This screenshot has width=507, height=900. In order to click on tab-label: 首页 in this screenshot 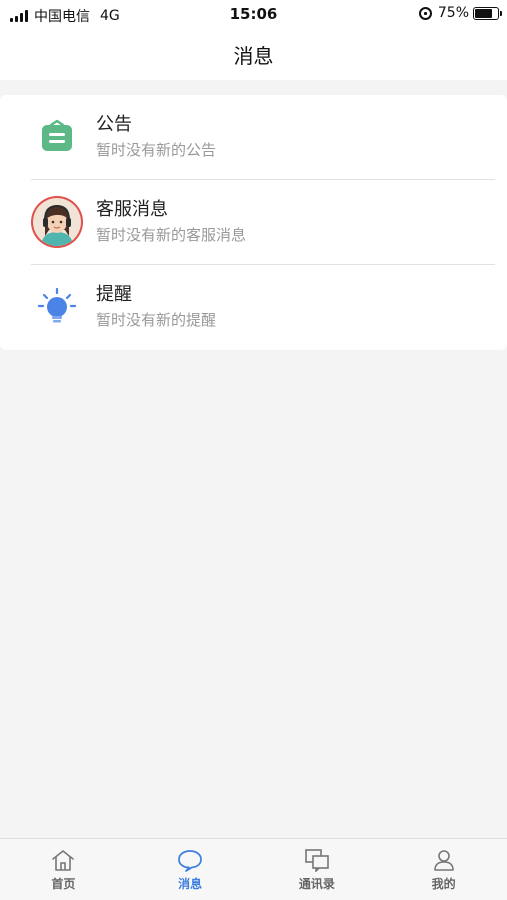, I will do `click(63, 884)`.